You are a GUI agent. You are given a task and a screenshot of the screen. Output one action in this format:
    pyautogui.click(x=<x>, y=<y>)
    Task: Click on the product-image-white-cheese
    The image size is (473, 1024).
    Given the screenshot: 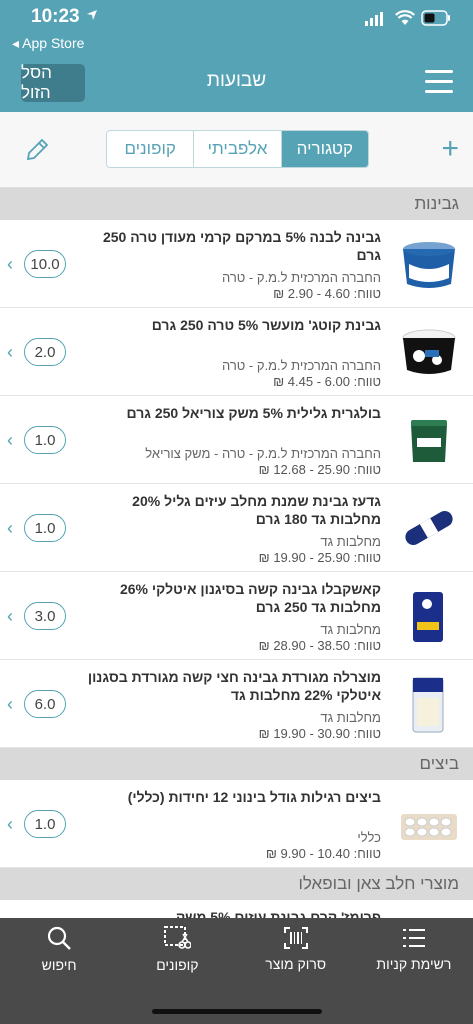 What is the action you would take?
    pyautogui.click(x=429, y=265)
    